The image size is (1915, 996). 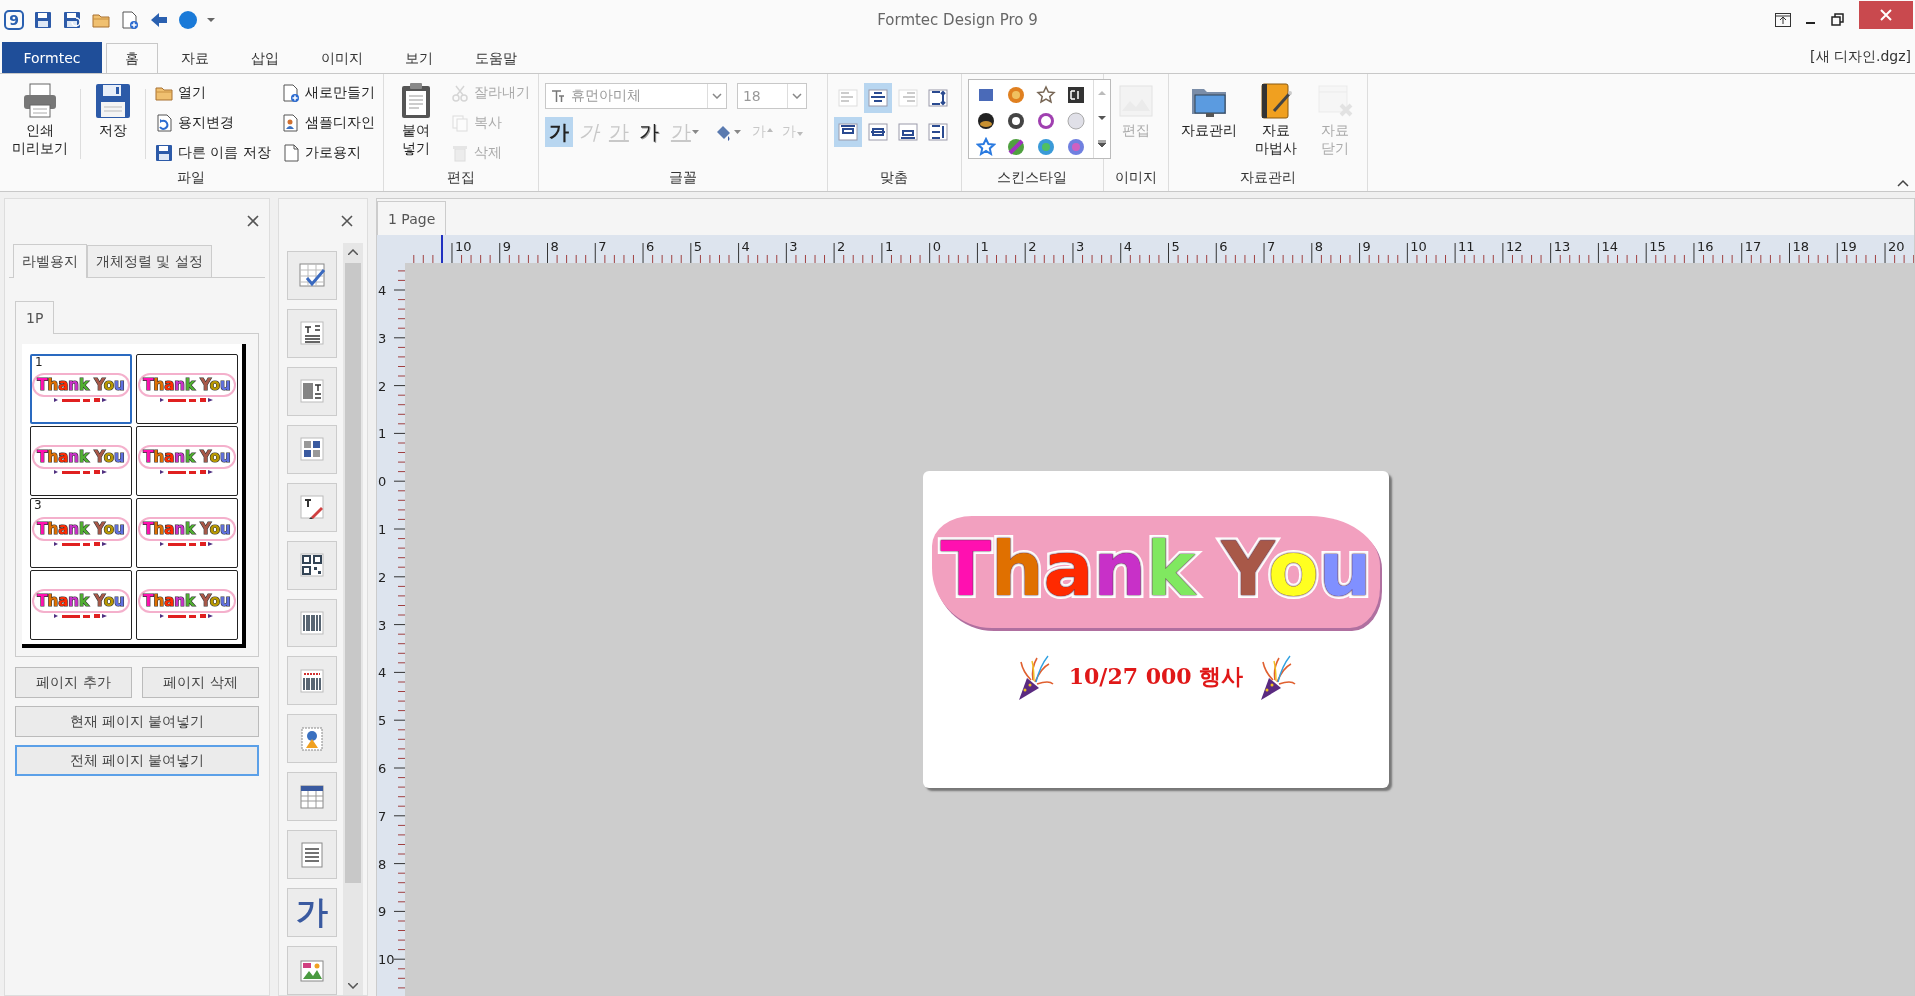 What do you see at coordinates (459, 123) in the screenshot?
I see `copy-icon` at bounding box center [459, 123].